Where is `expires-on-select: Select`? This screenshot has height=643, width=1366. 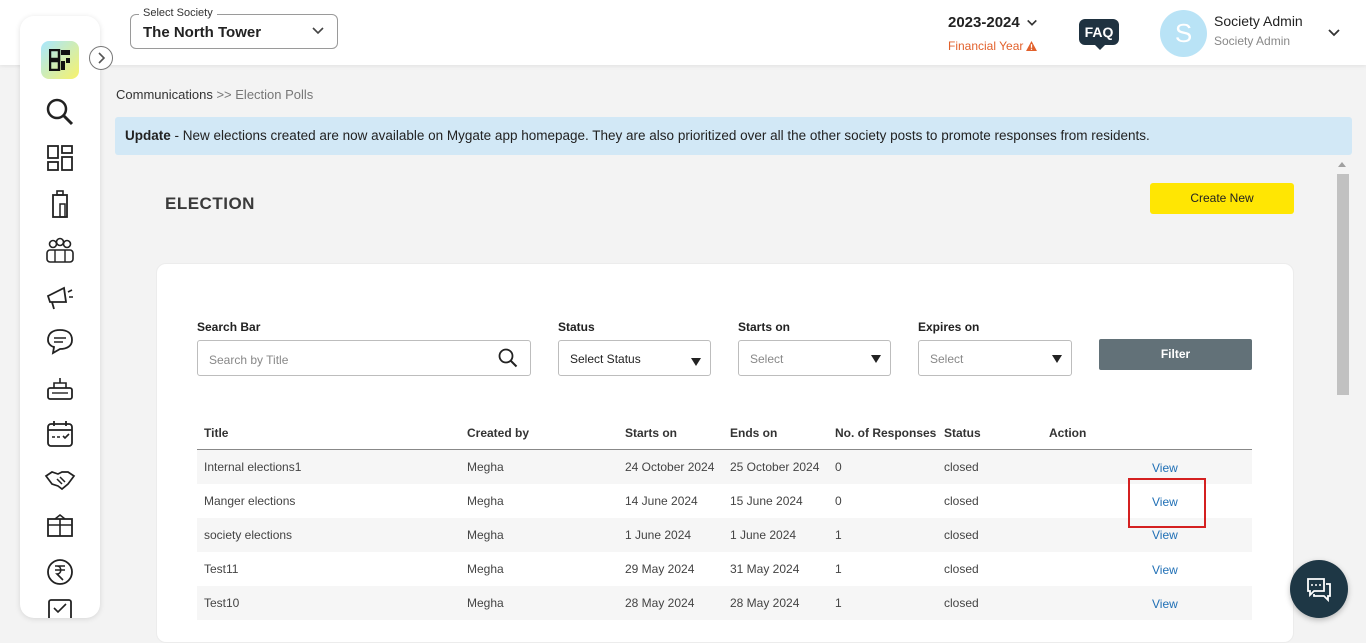 expires-on-select: Select is located at coordinates (995, 358).